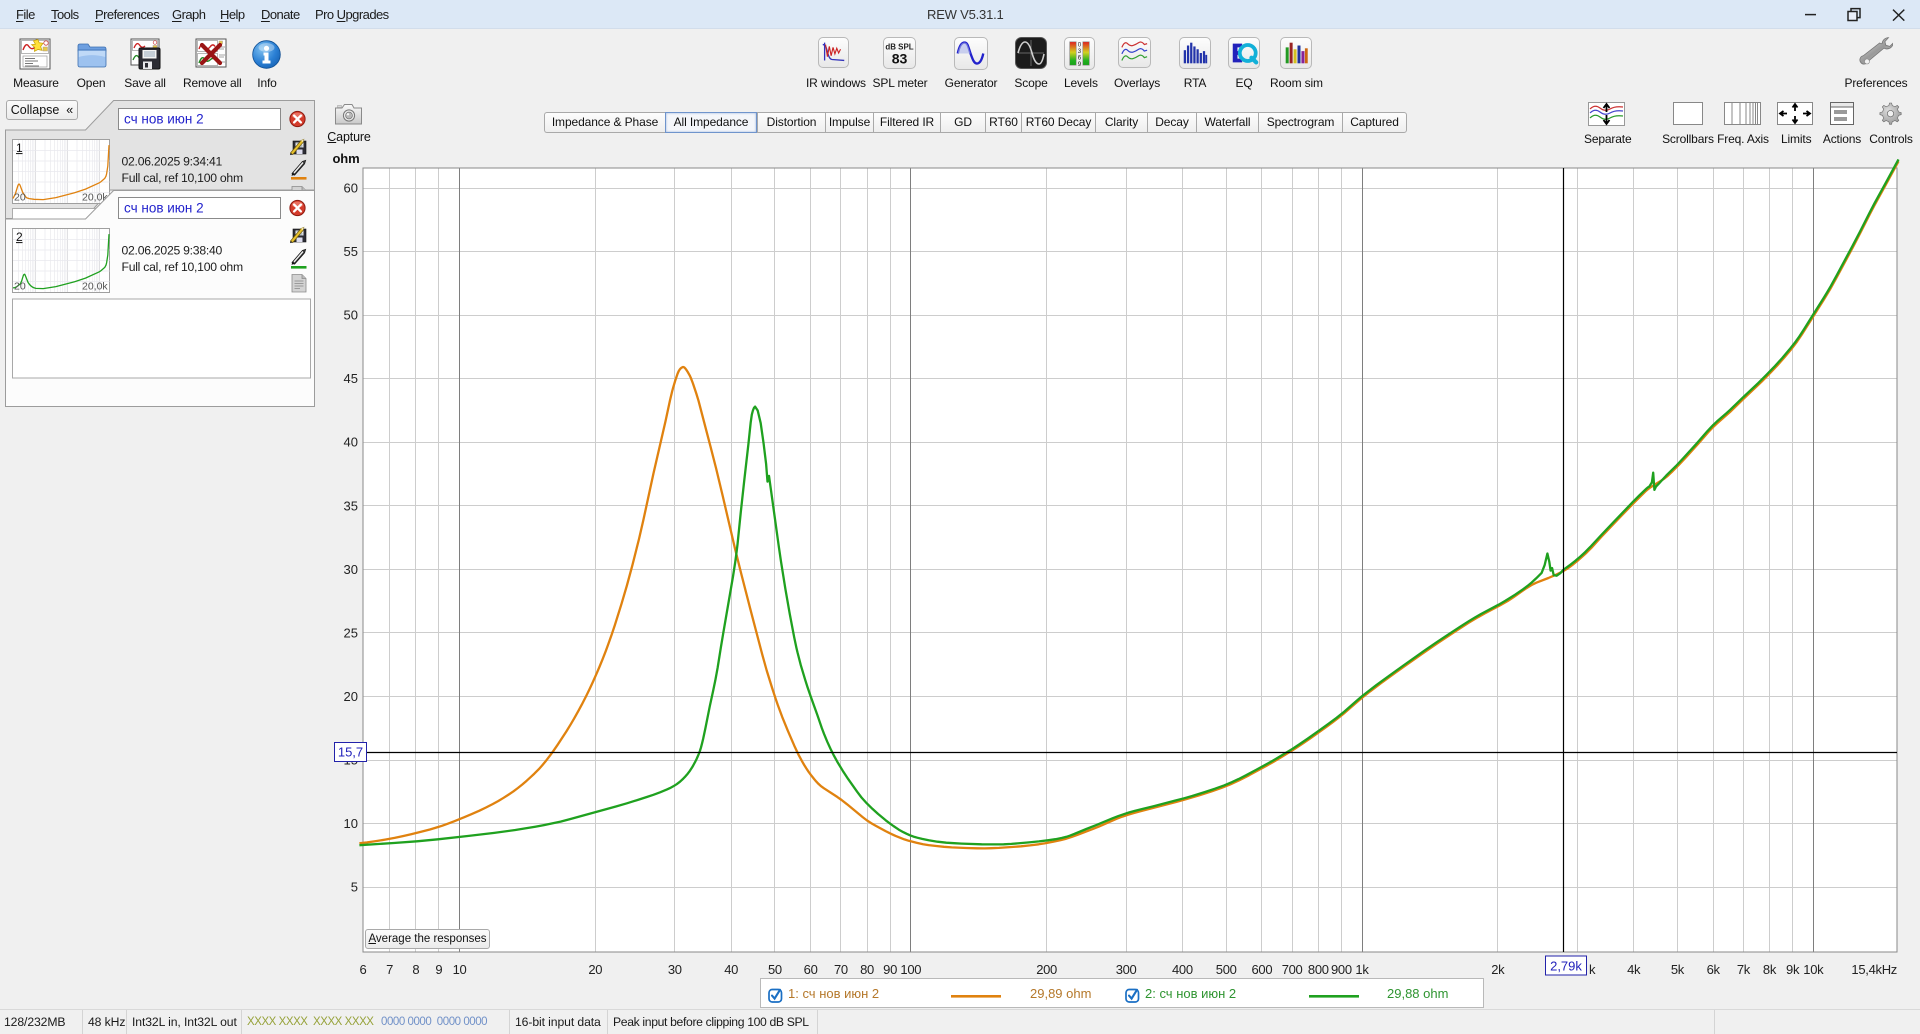  I want to click on svg-text: 5k, so click(1678, 969).